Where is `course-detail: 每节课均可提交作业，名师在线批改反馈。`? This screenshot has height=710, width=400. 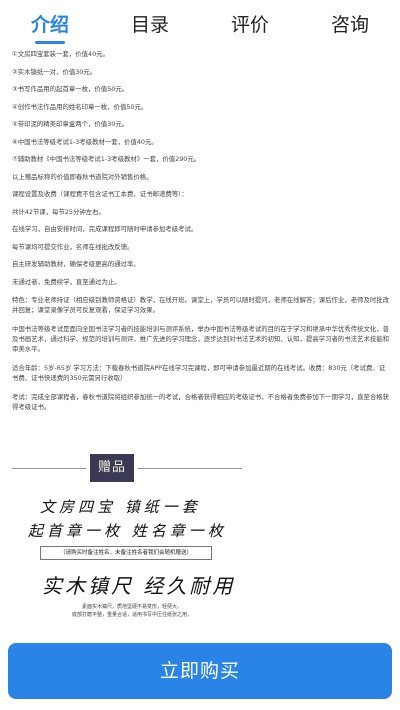
course-detail: 每节课均可提交作业，名师在线批改反馈。 is located at coordinates (73, 246).